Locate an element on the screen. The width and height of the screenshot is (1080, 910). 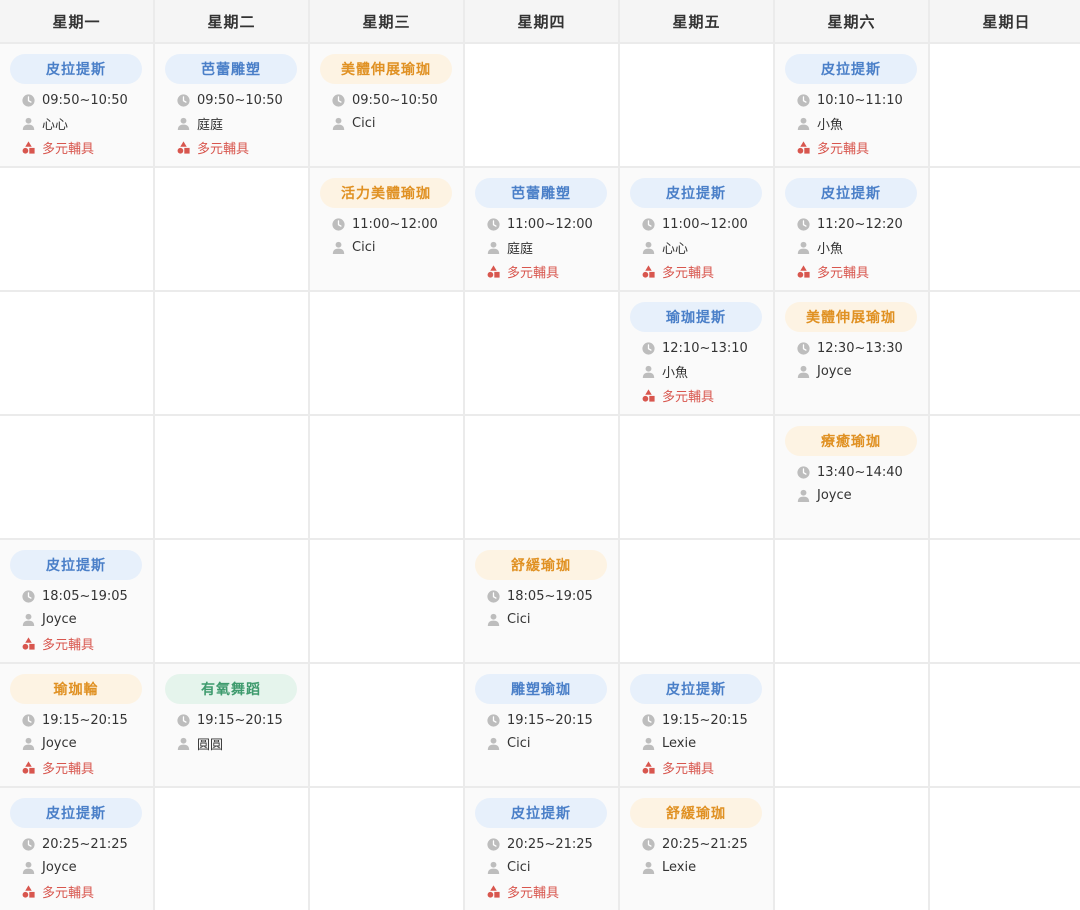
class-card: 有氧舞蹈 19:15~20:15 圓圓 is located at coordinates (231, 725).